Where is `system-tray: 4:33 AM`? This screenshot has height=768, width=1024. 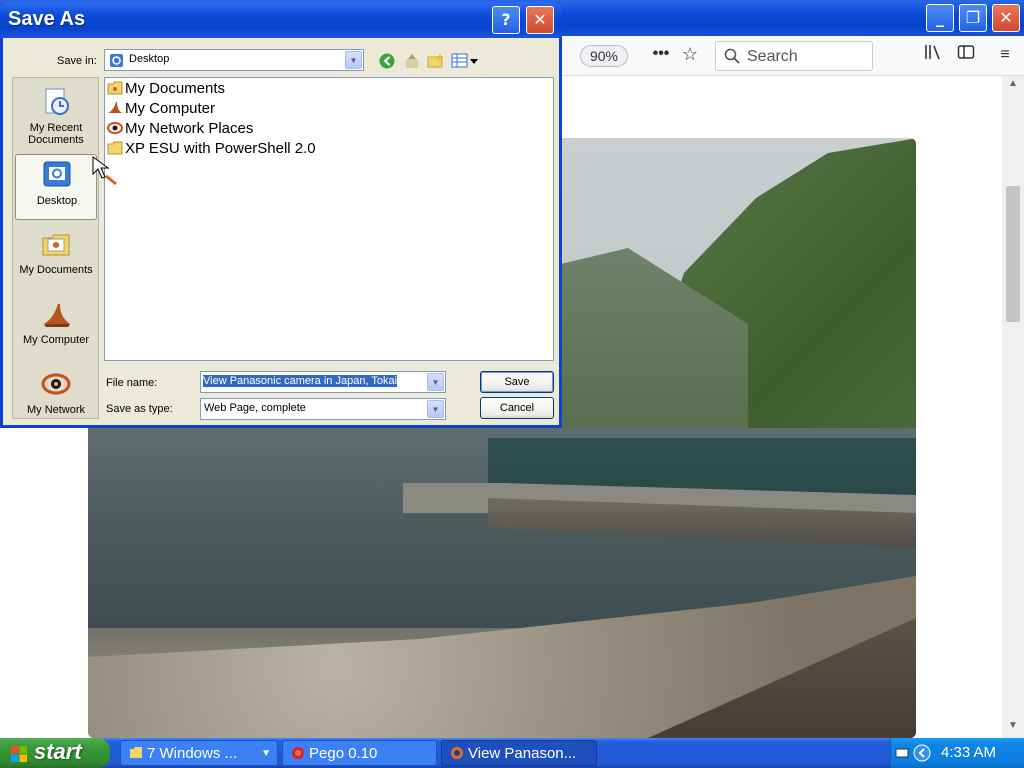 system-tray: 4:33 AM is located at coordinates (957, 753).